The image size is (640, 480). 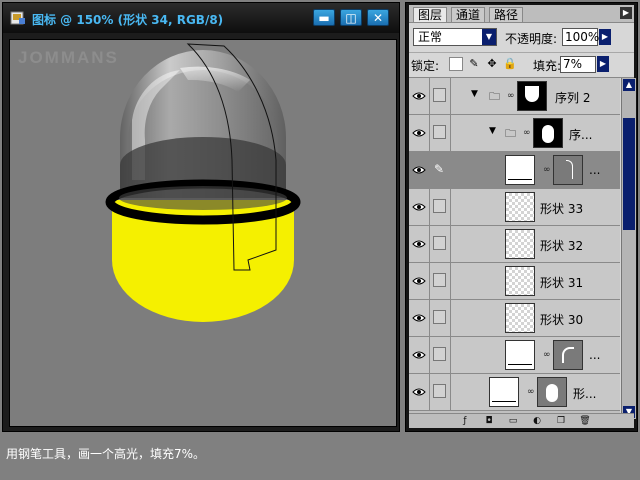 I want to click on lock-position-icon: ✥, so click(x=492, y=64).